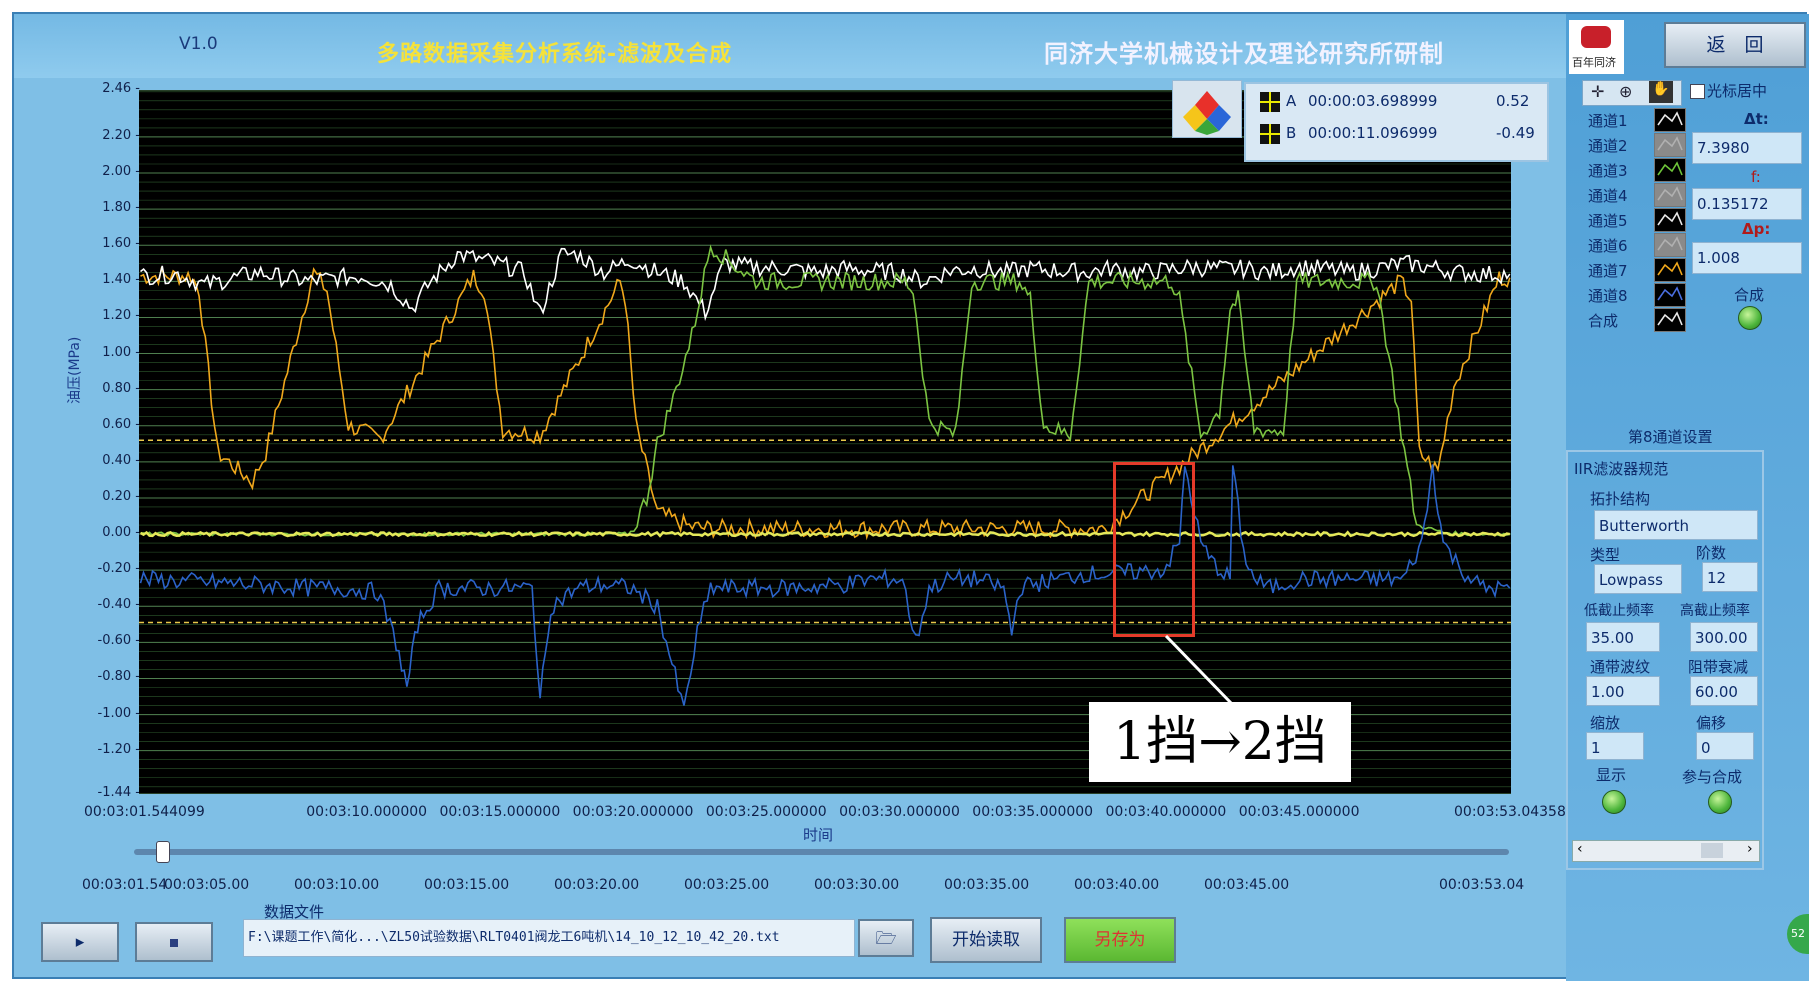 The height and width of the screenshot is (991, 1819). Describe the element at coordinates (1515, 133) in the screenshot. I see `cursor-b-value: -0.49` at that location.